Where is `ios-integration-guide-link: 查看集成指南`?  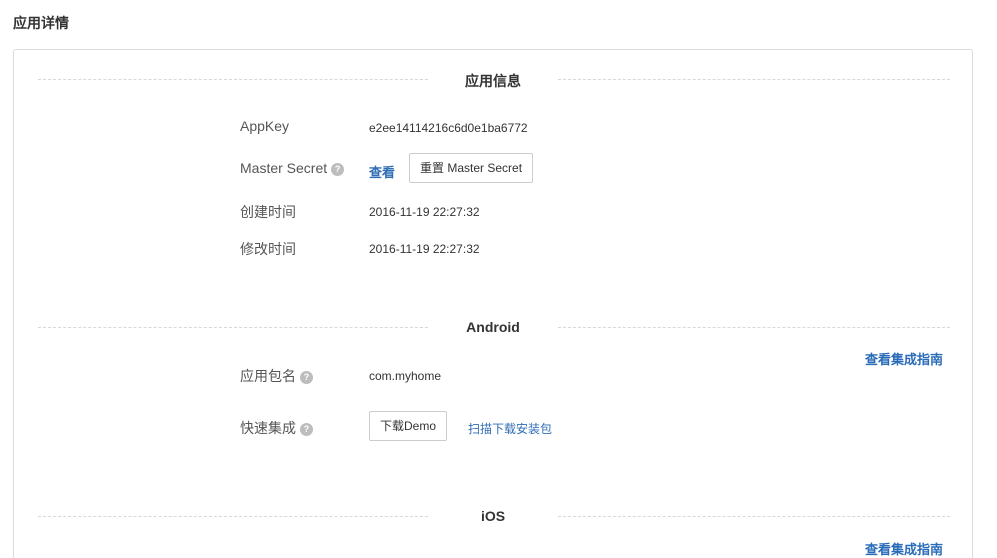 ios-integration-guide-link: 查看集成指南 is located at coordinates (904, 548).